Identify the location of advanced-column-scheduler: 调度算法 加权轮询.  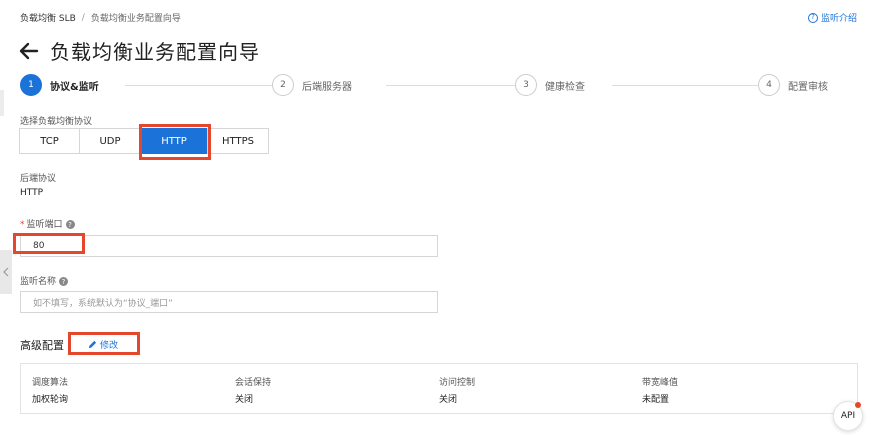
(50, 390).